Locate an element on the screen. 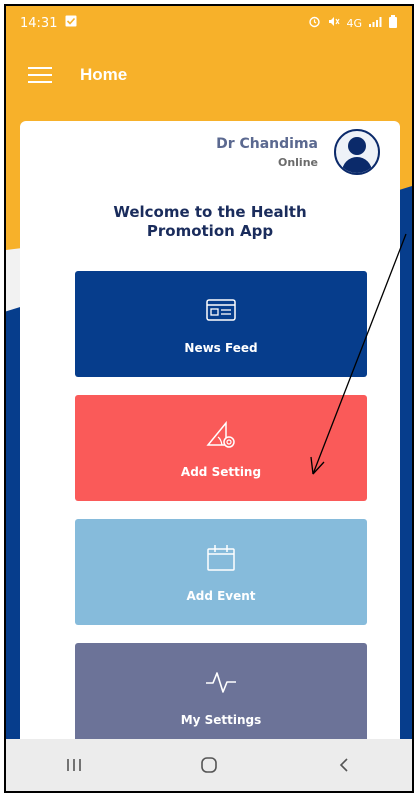 Image resolution: width=418 pixels, height=797 pixels. system-navigation-bar is located at coordinates (209, 765).